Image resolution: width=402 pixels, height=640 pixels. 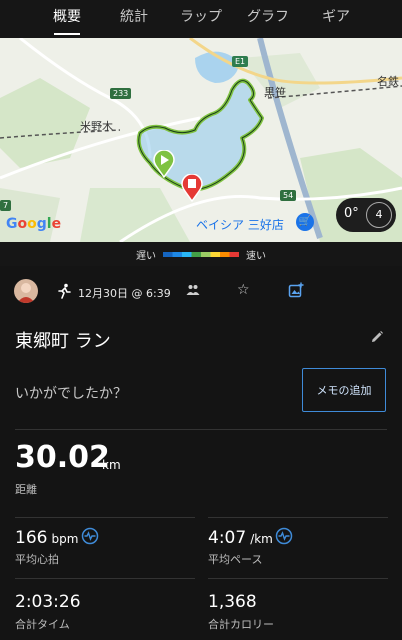 What do you see at coordinates (235, 559) in the screenshot?
I see `pace-label: 平均ペース` at bounding box center [235, 559].